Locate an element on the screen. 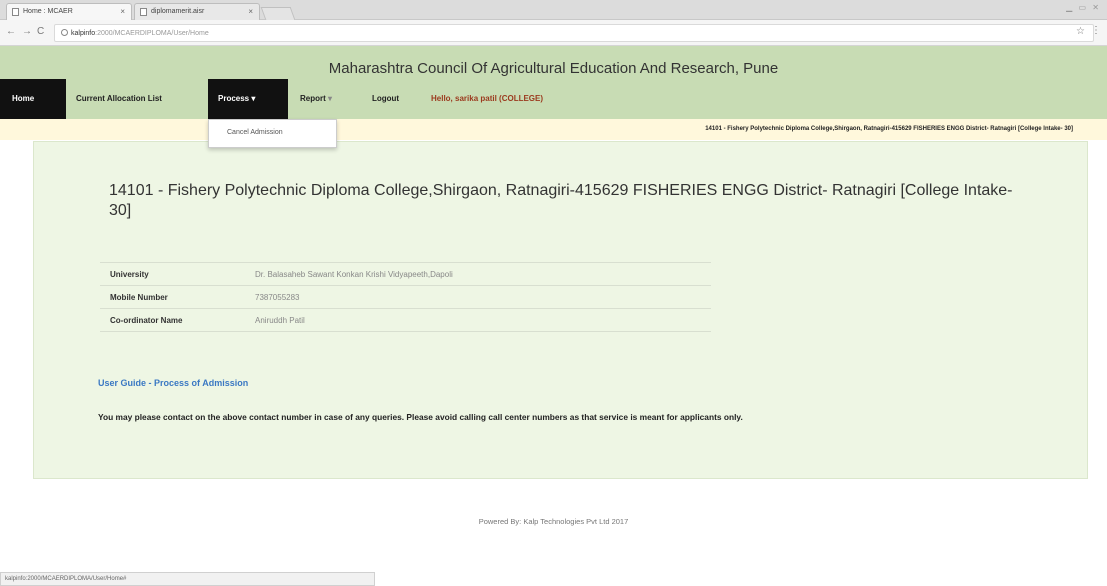 This screenshot has width=1107, height=586. row-value: 7387055283 is located at coordinates (478, 297).